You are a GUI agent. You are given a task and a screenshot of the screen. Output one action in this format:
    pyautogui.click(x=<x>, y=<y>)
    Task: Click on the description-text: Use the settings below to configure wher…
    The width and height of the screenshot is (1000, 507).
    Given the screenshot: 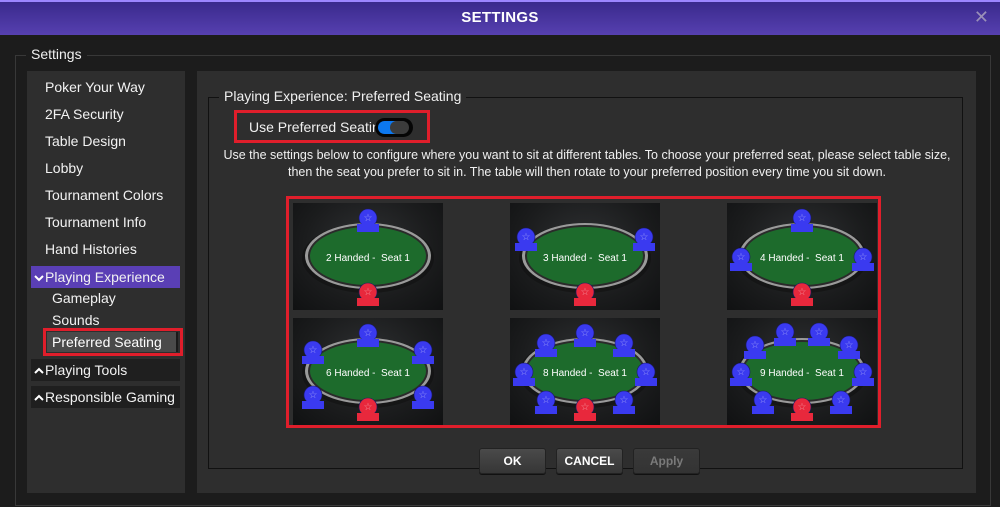 What is the action you would take?
    pyautogui.click(x=587, y=163)
    